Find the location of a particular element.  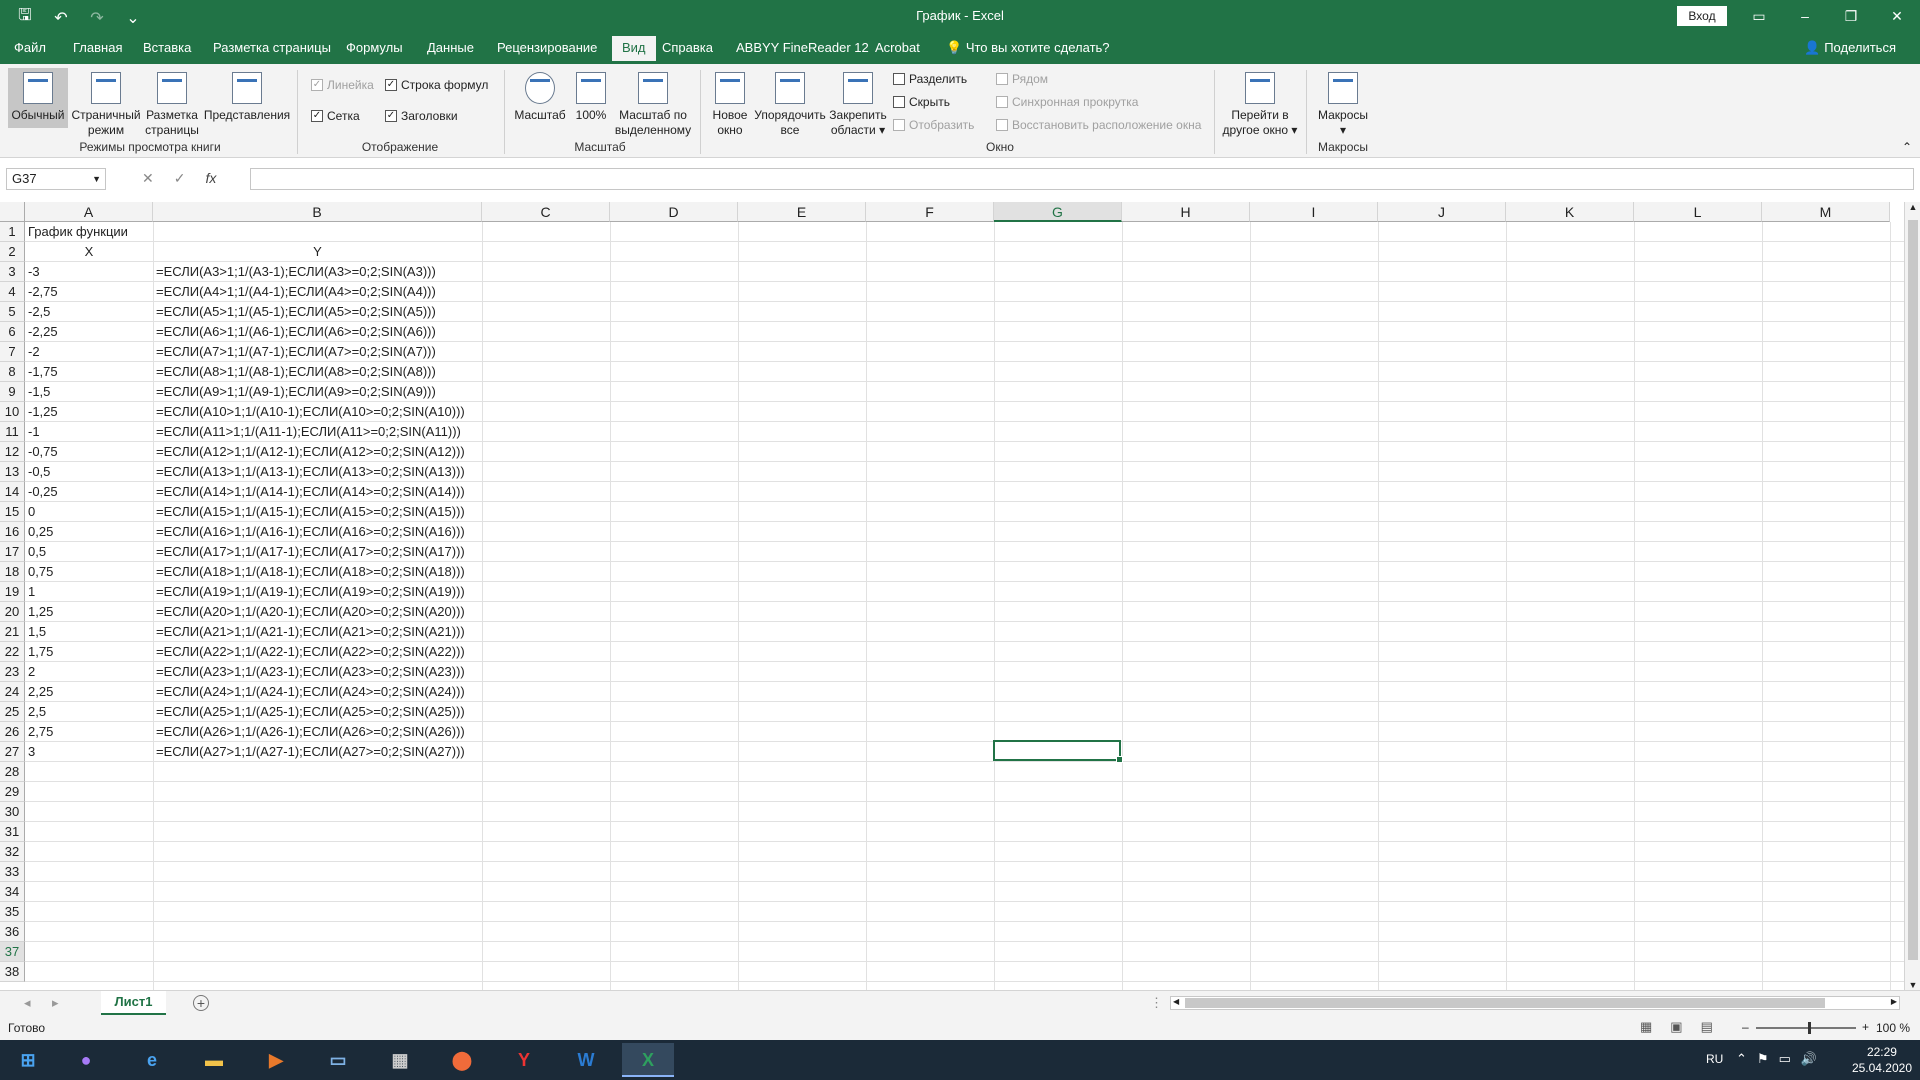

cell-a: 0,5 is located at coordinates (89, 552).